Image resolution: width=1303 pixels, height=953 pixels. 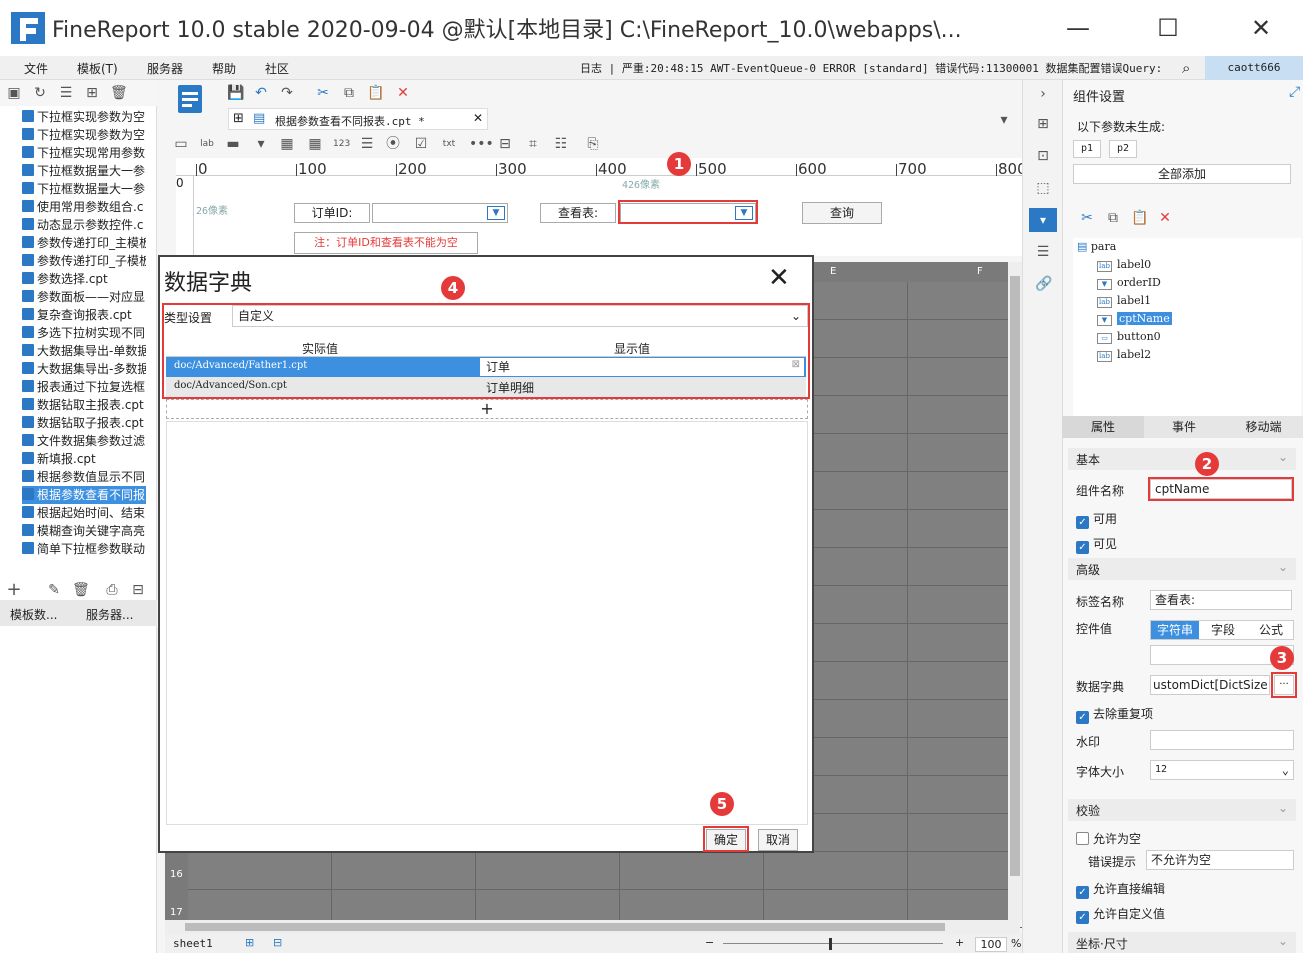 What do you see at coordinates (84, 207) in the screenshot?
I see `template-item: 使用常用参数组合.c` at bounding box center [84, 207].